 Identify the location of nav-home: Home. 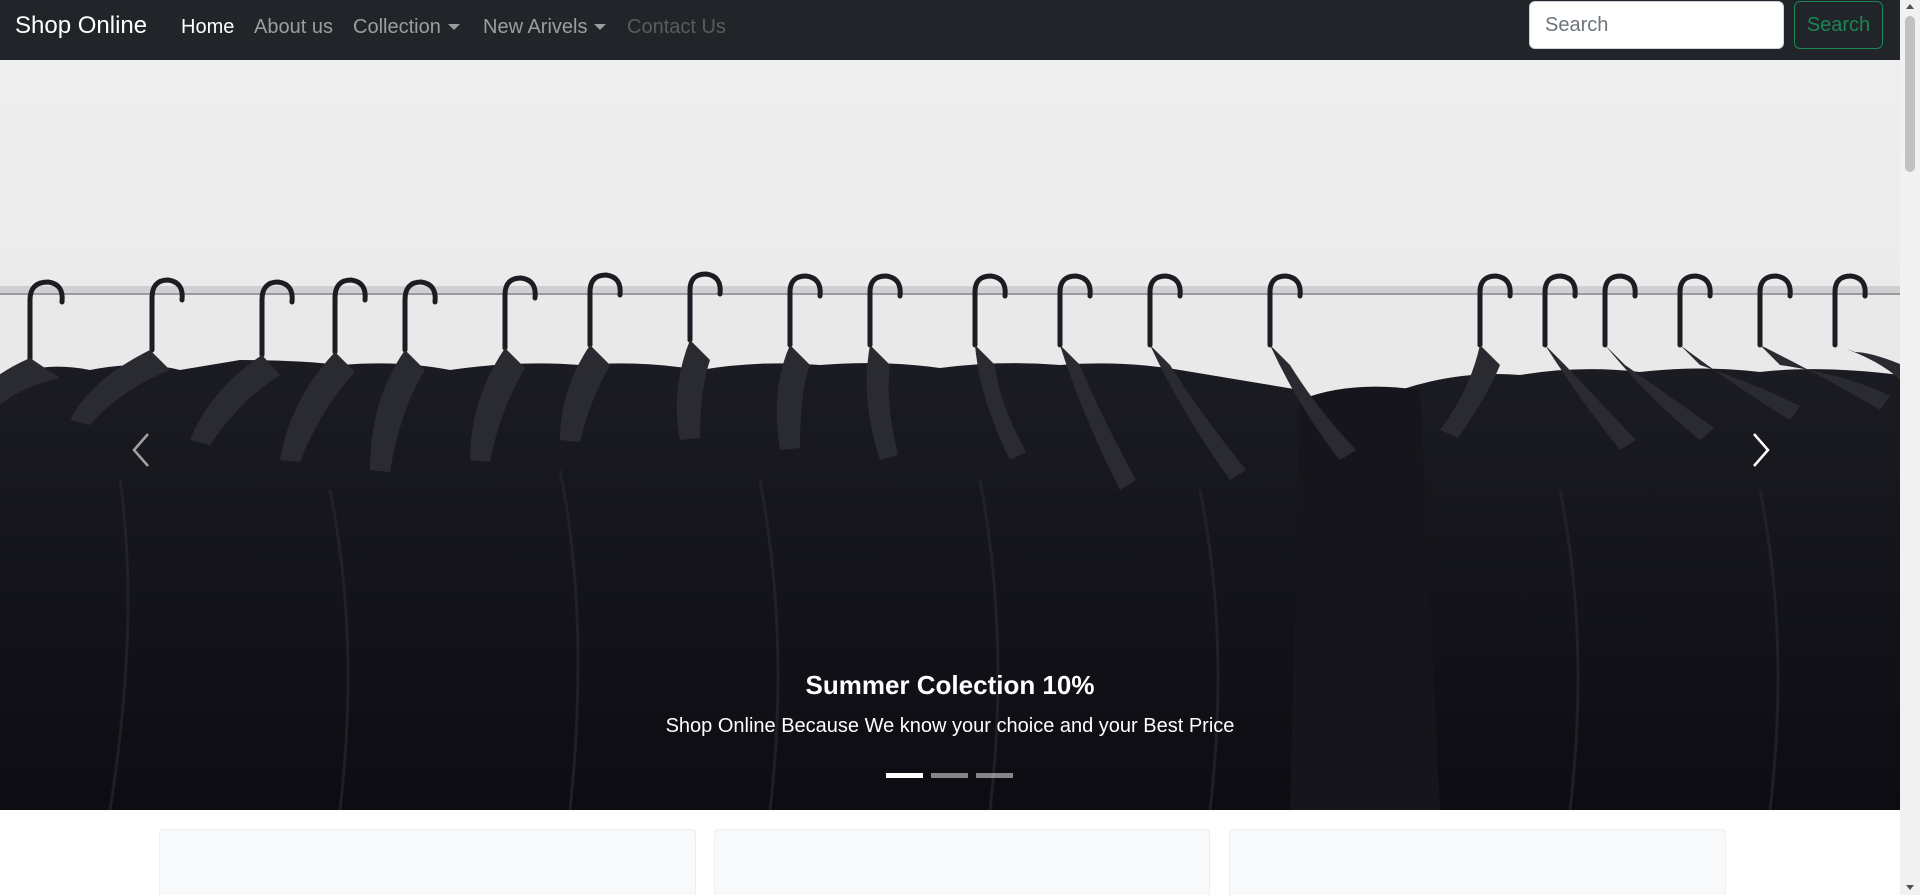
(207, 27).